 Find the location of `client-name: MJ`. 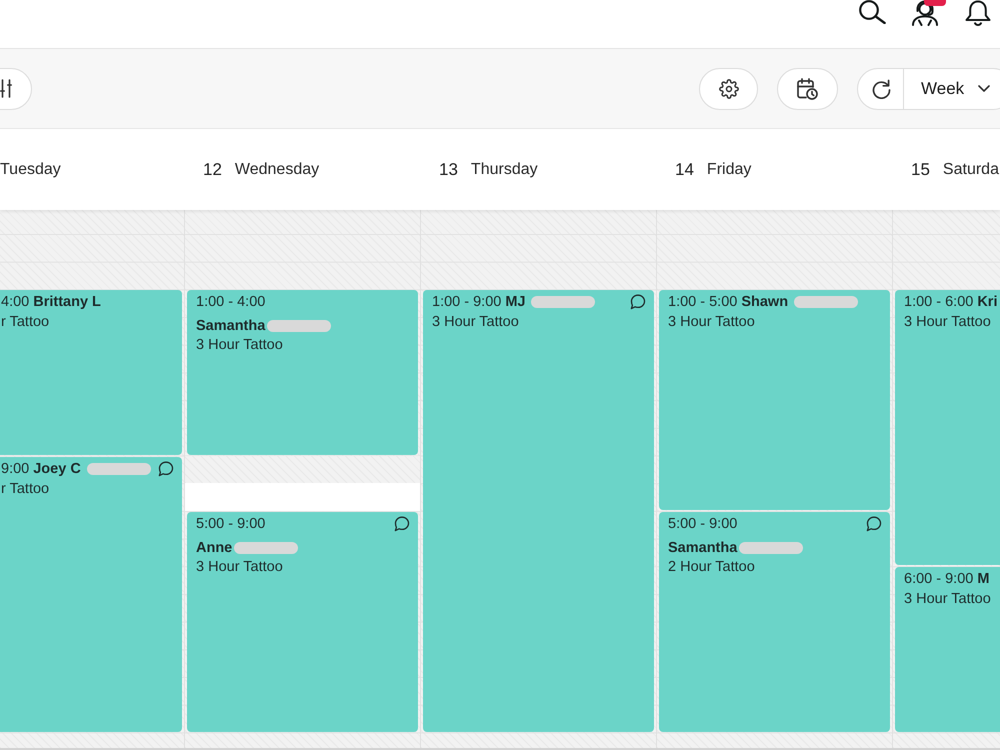

client-name: MJ is located at coordinates (515, 302).